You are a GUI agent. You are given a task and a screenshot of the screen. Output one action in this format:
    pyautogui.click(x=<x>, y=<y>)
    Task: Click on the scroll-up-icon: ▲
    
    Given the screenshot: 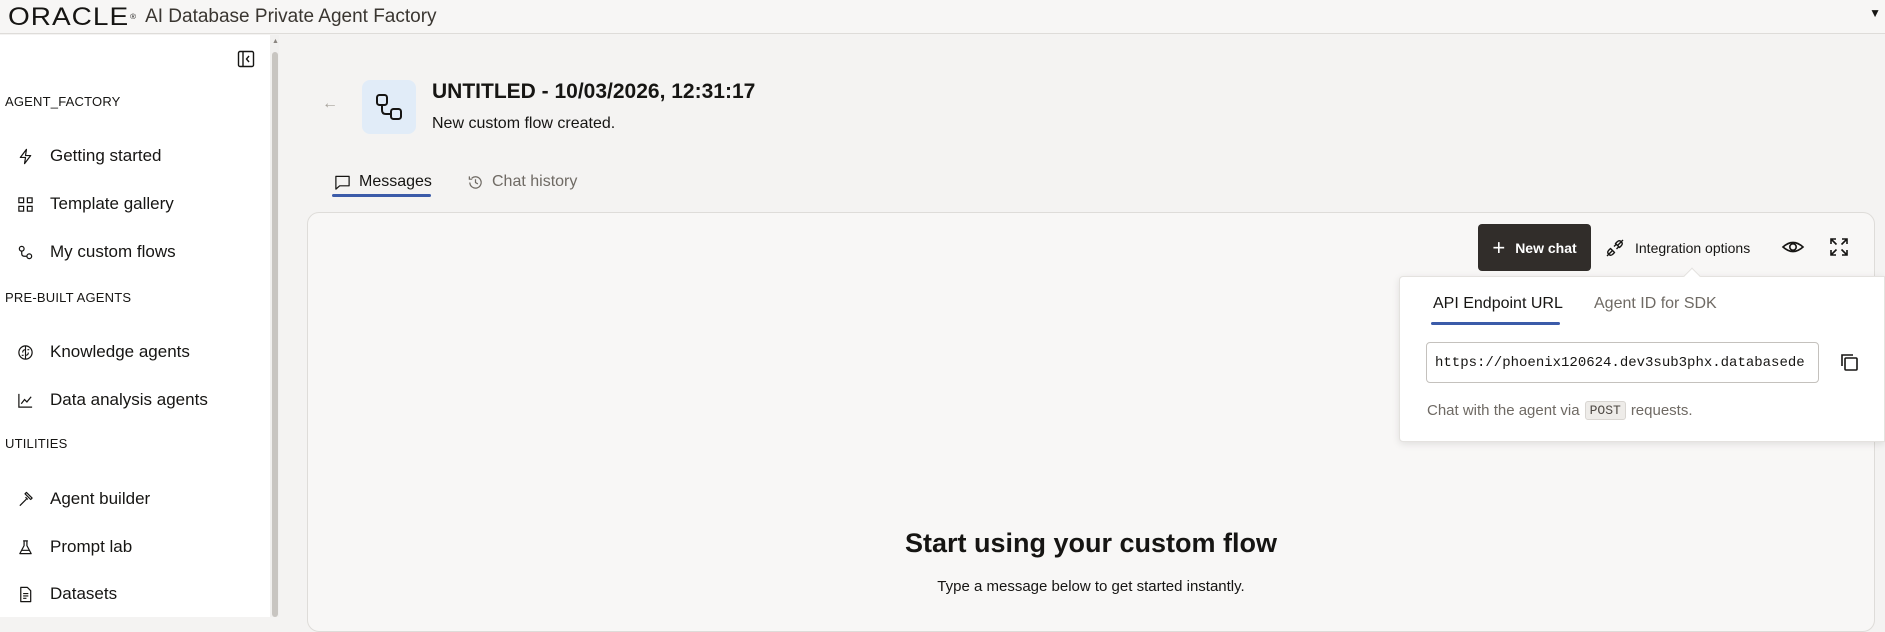 What is the action you would take?
    pyautogui.click(x=275, y=41)
    